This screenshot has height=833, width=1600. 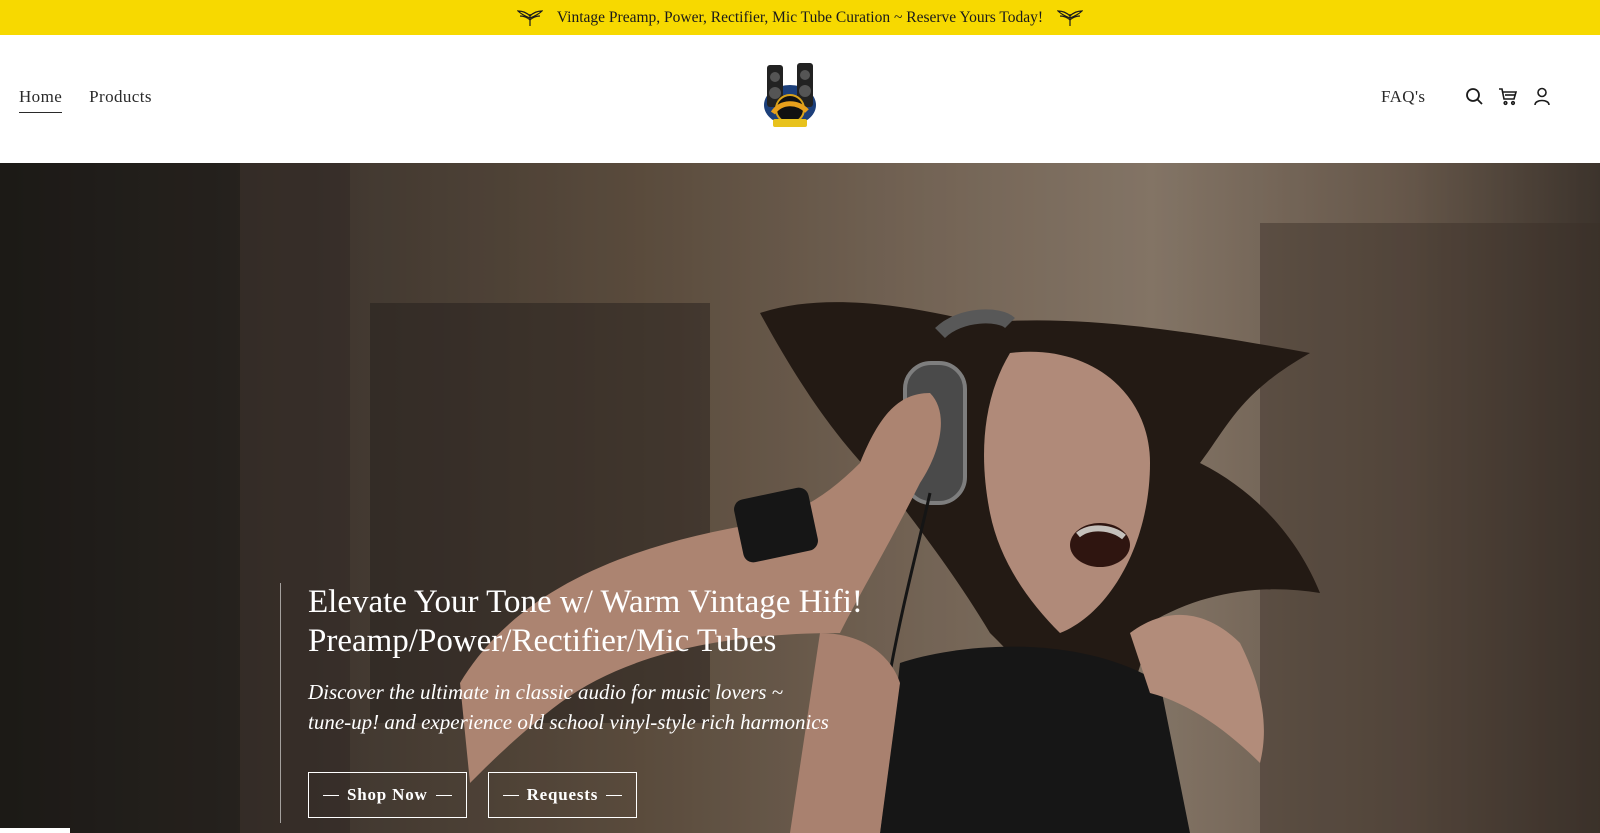 I want to click on hero-buttons: Shop Now Requests, so click(x=473, y=795).